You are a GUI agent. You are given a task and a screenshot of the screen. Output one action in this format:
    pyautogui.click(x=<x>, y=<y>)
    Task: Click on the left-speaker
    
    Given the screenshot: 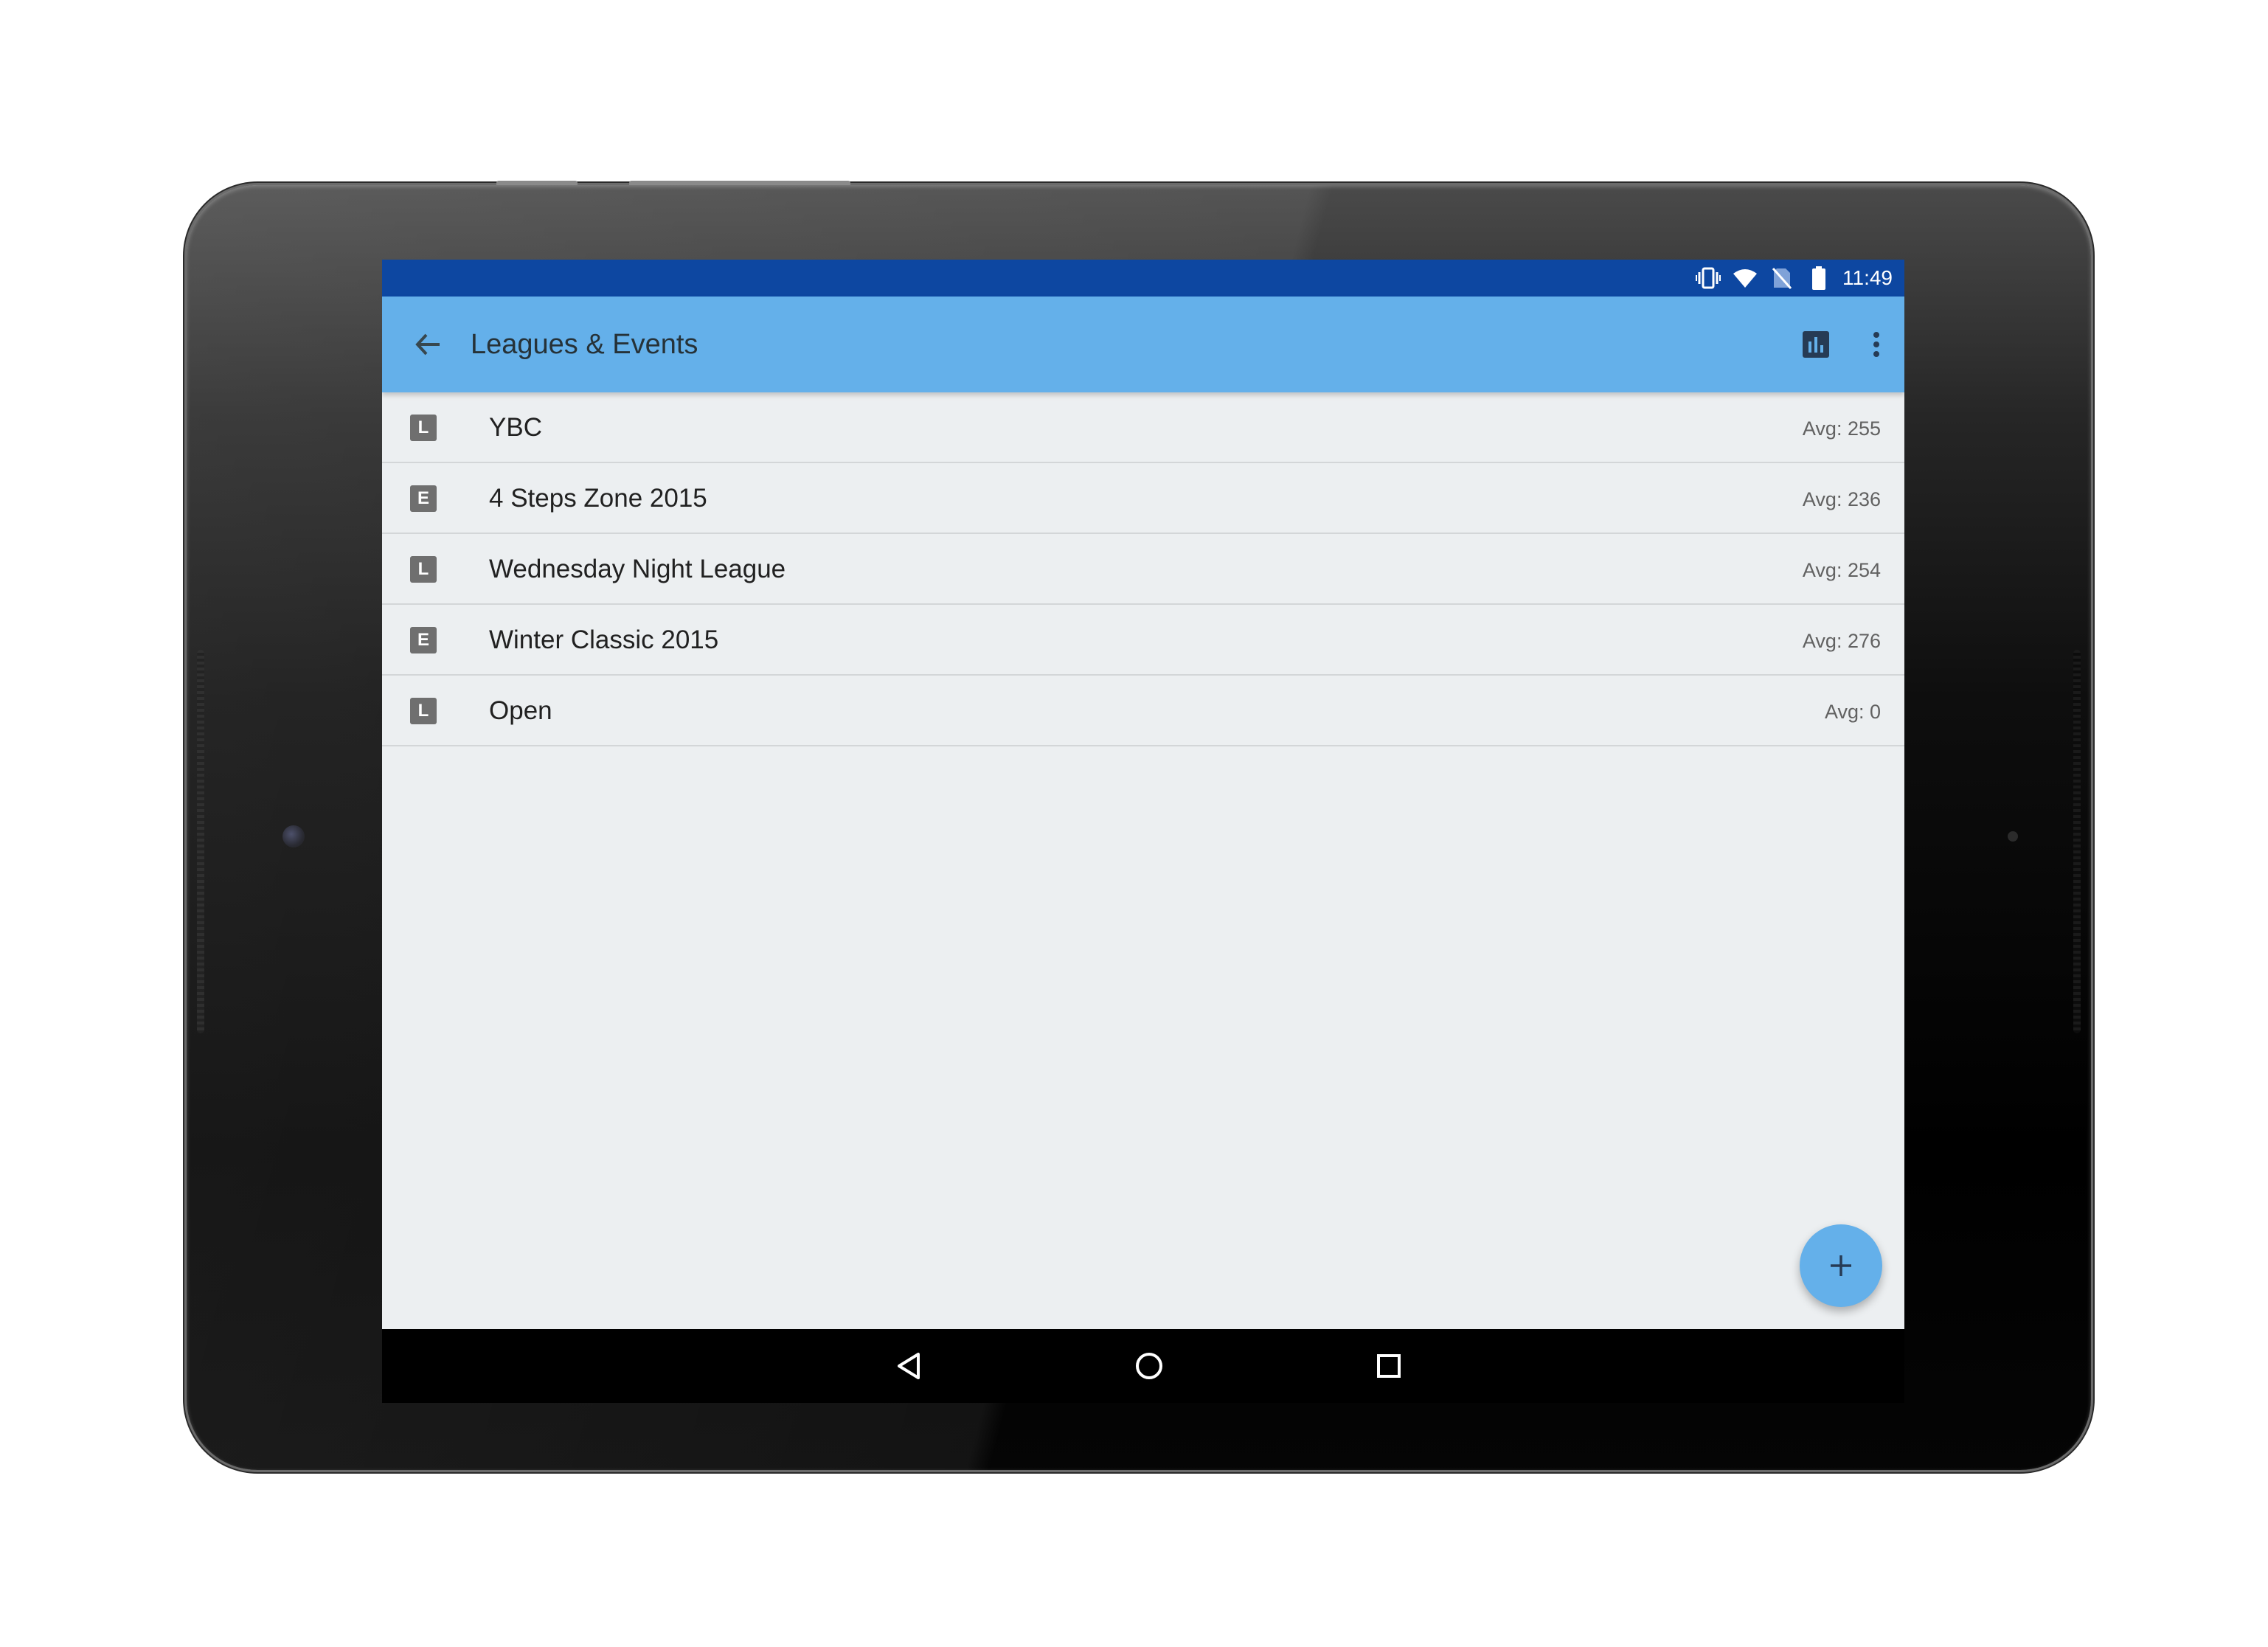 What is the action you would take?
    pyautogui.click(x=201, y=841)
    